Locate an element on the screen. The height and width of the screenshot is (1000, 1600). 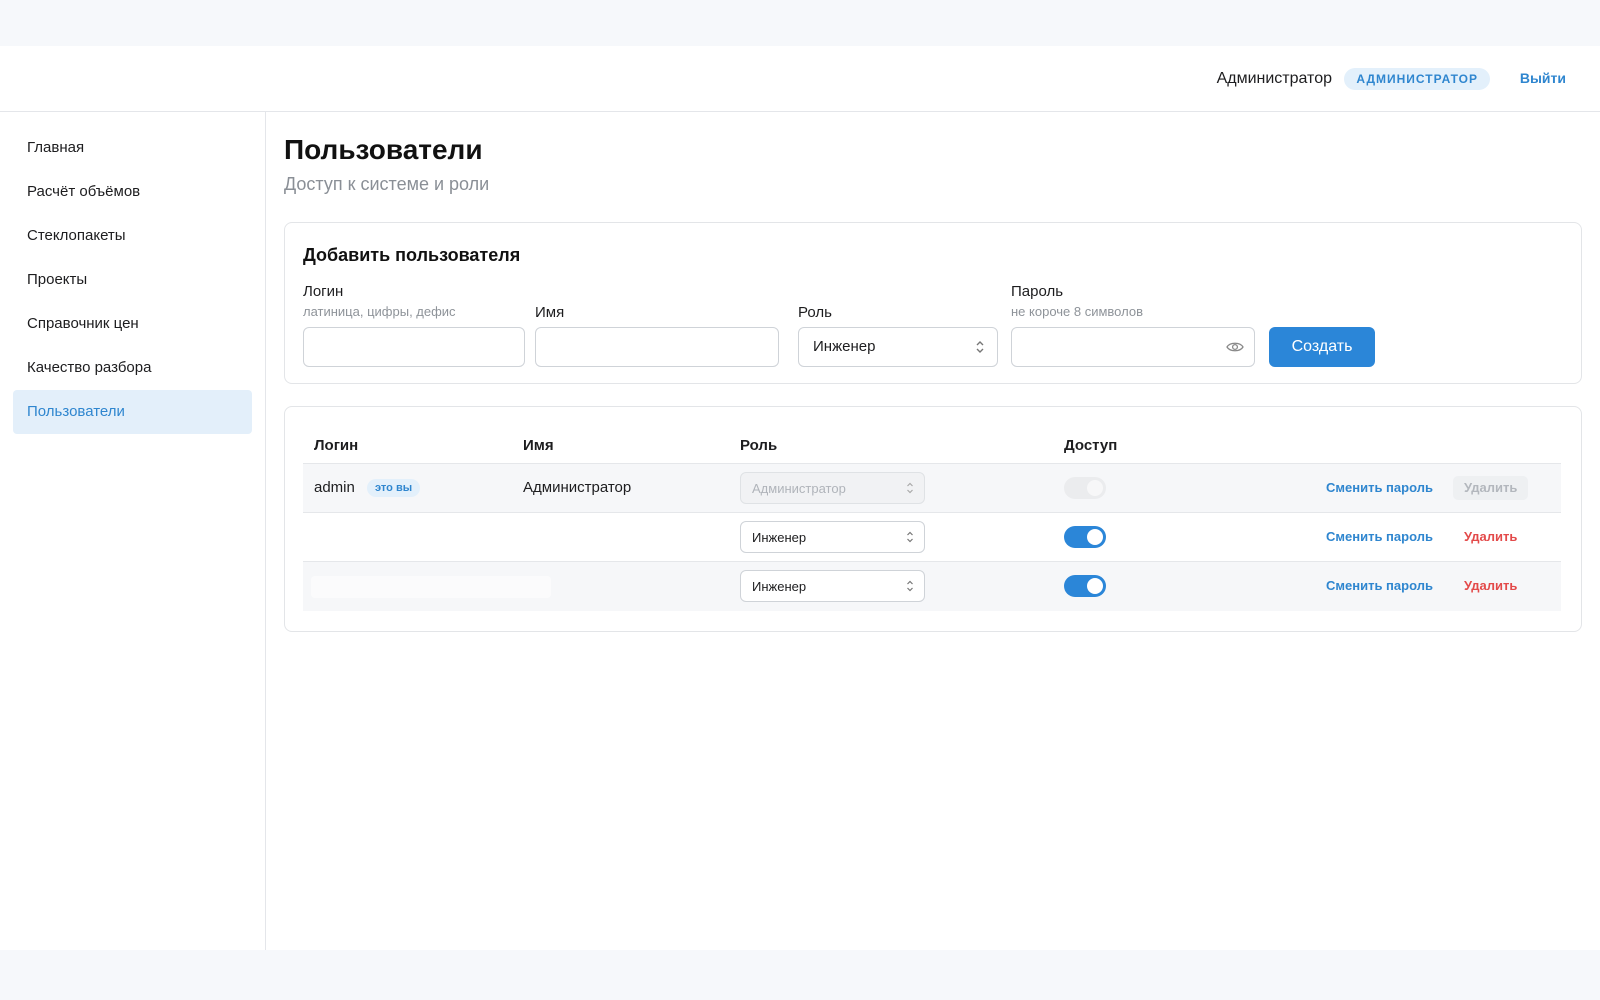
password-hint: не короче 8 символов is located at coordinates (1077, 311).